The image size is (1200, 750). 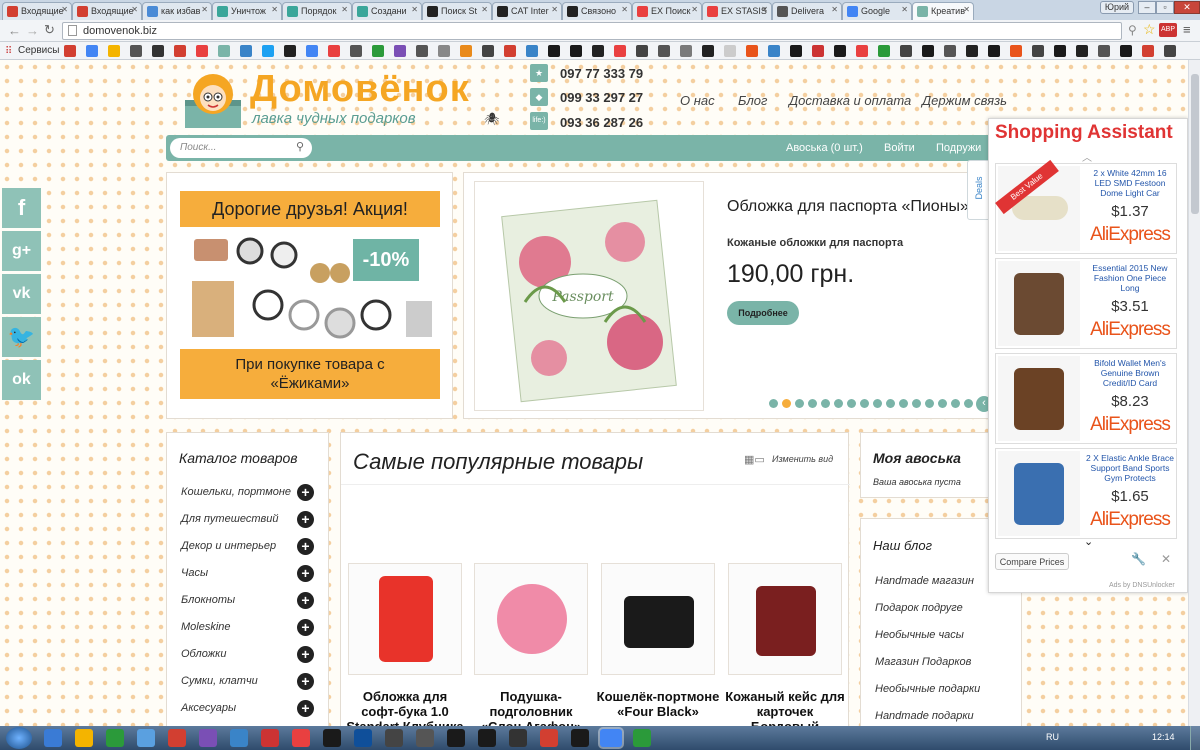 What do you see at coordinates (1195, 738) in the screenshot?
I see `show-desktop-button` at bounding box center [1195, 738].